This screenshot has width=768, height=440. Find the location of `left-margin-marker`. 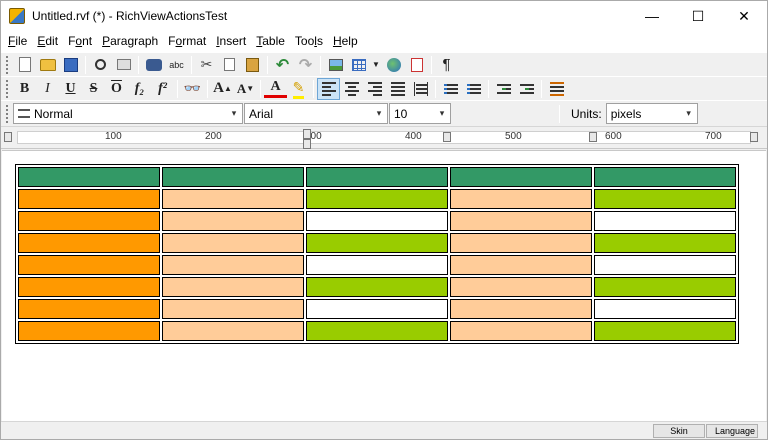

left-margin-marker is located at coordinates (8, 137).